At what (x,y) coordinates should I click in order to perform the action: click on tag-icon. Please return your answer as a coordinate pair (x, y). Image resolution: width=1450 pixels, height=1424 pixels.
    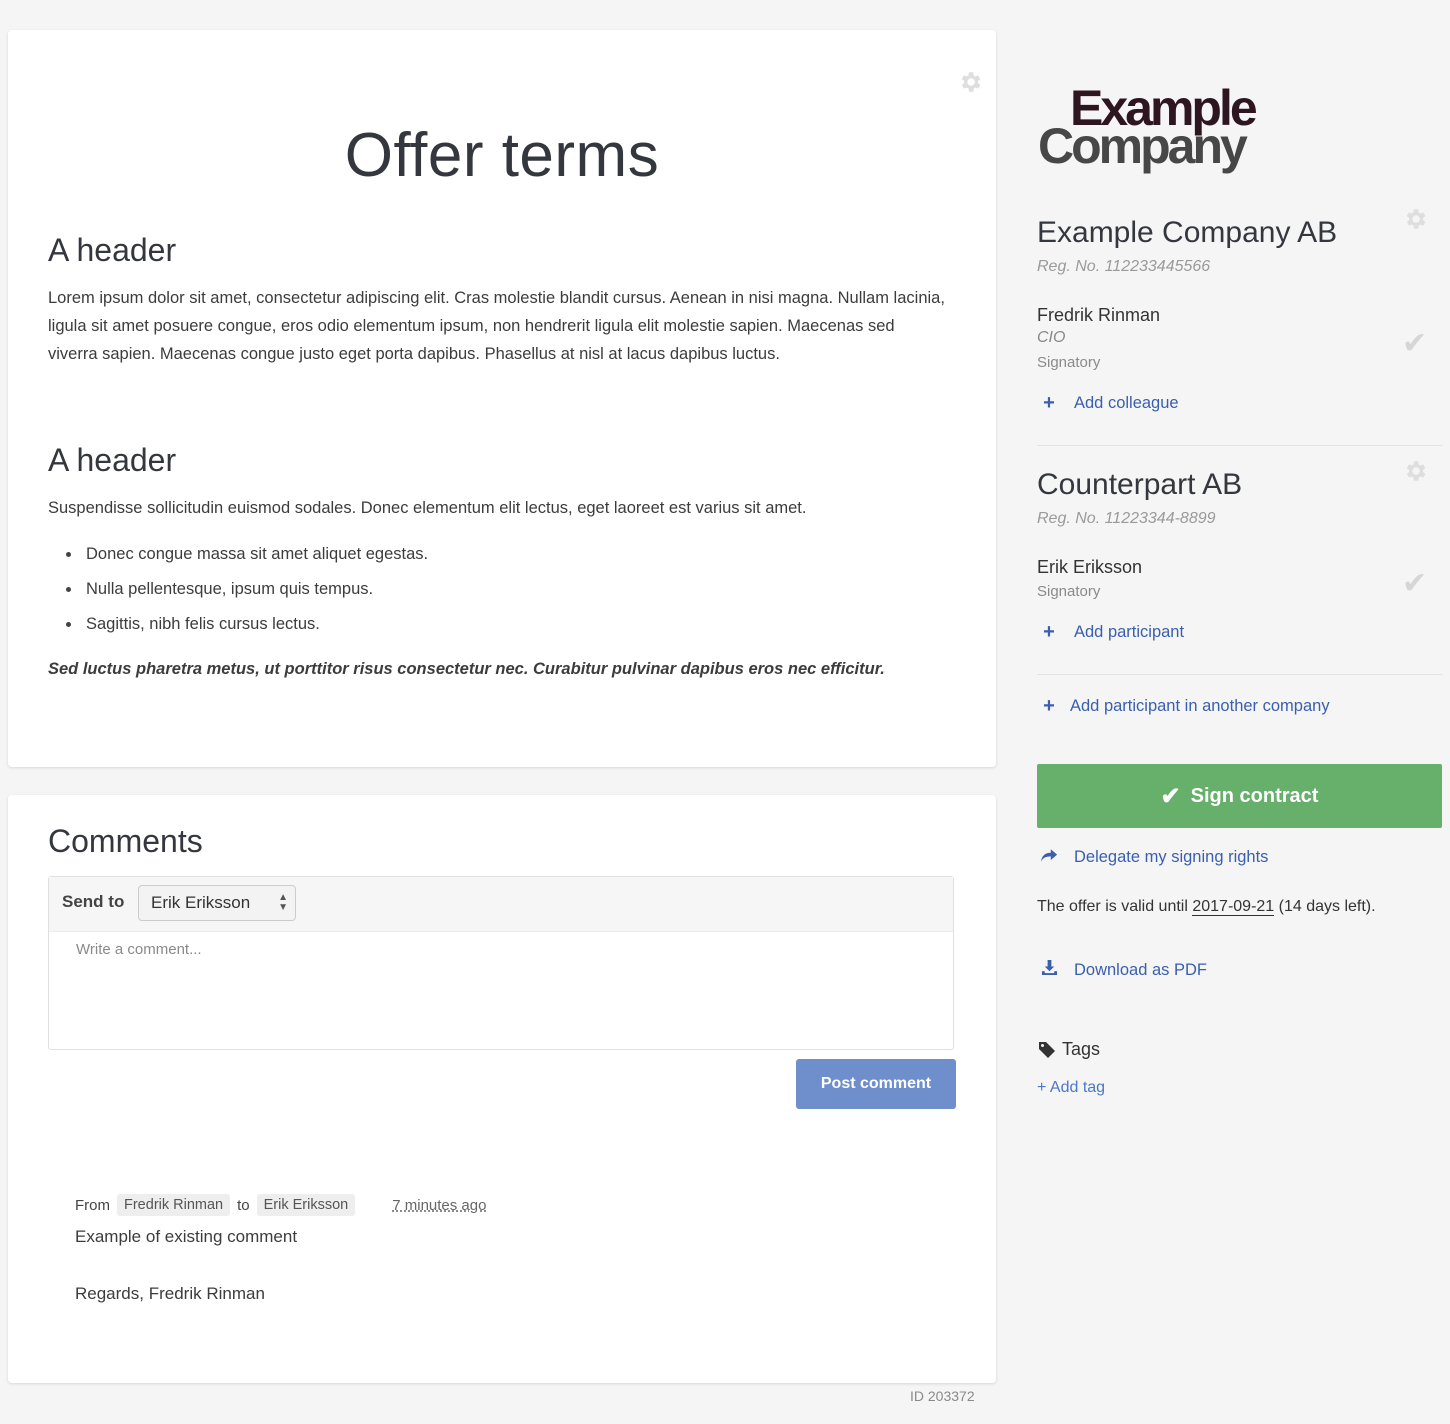
    Looking at the image, I should click on (1047, 1049).